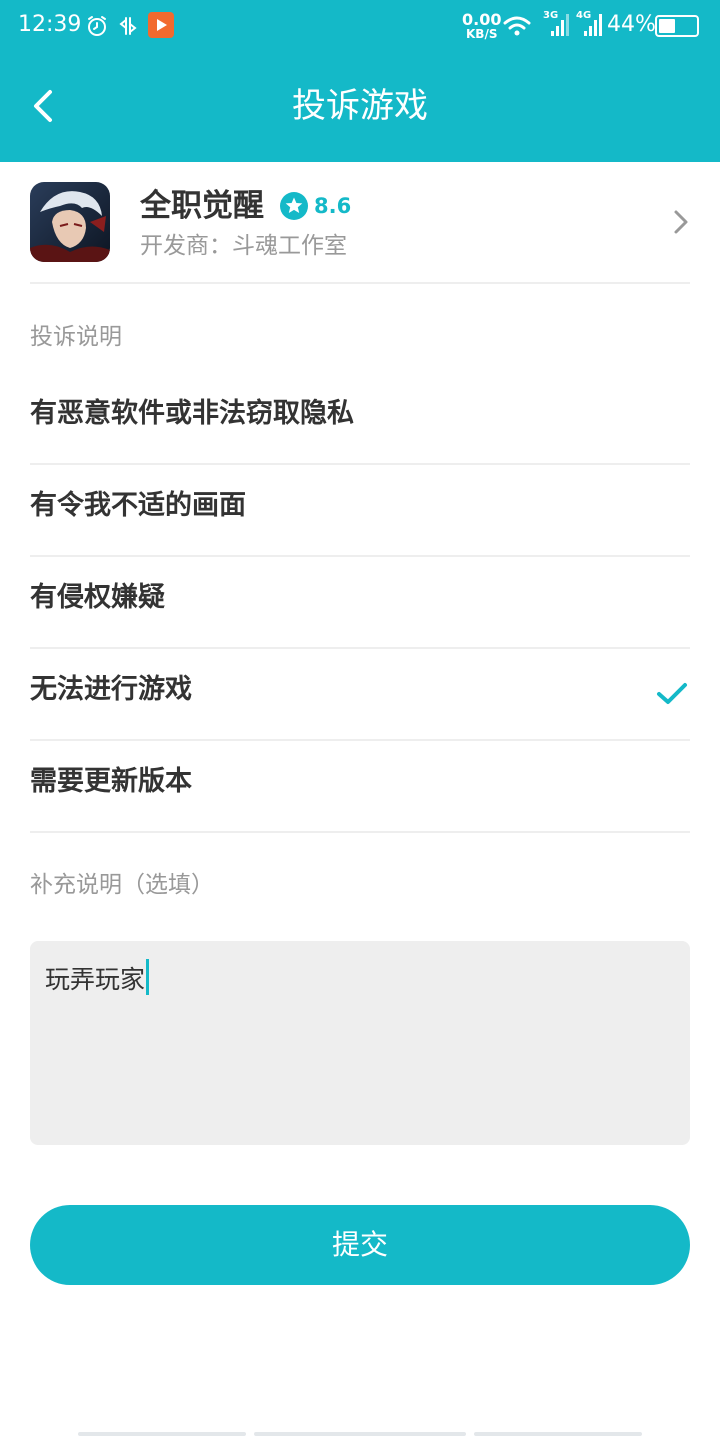  What do you see at coordinates (97, 26) in the screenshot?
I see `alarm-icon` at bounding box center [97, 26].